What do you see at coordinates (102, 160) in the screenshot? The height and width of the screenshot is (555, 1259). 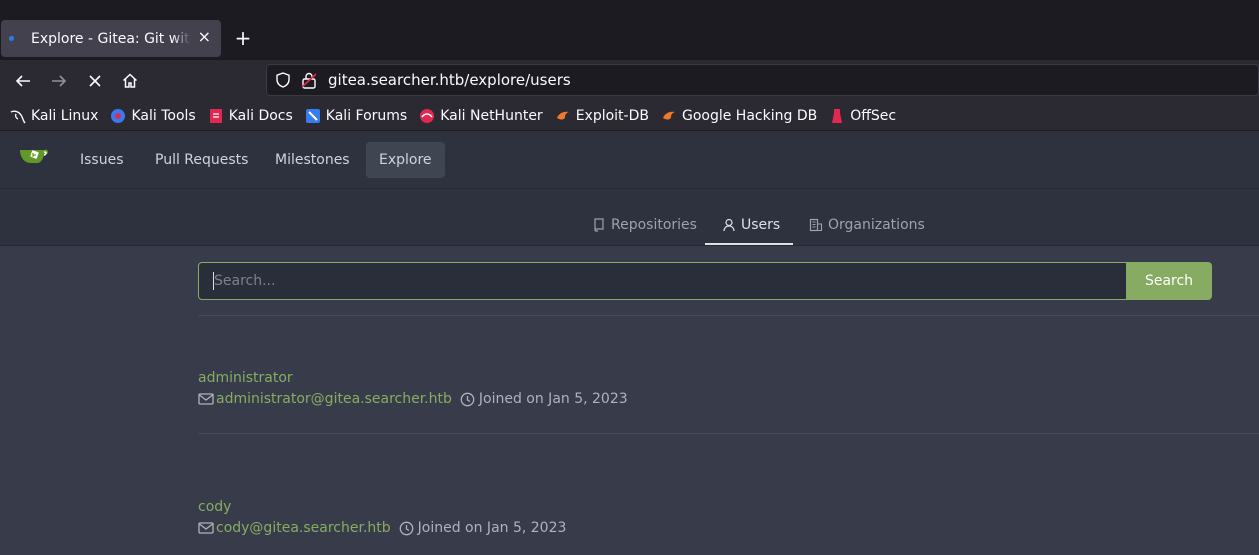 I see `nav-issues: Issues` at bounding box center [102, 160].